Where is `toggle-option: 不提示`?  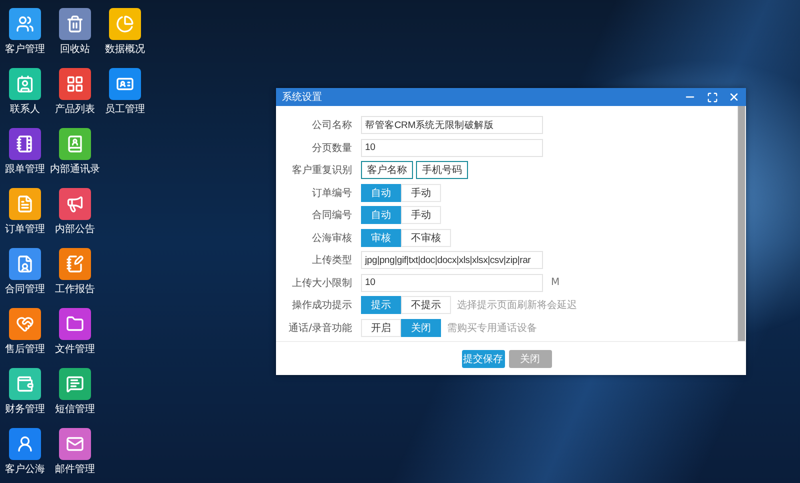 toggle-option: 不提示 is located at coordinates (426, 305).